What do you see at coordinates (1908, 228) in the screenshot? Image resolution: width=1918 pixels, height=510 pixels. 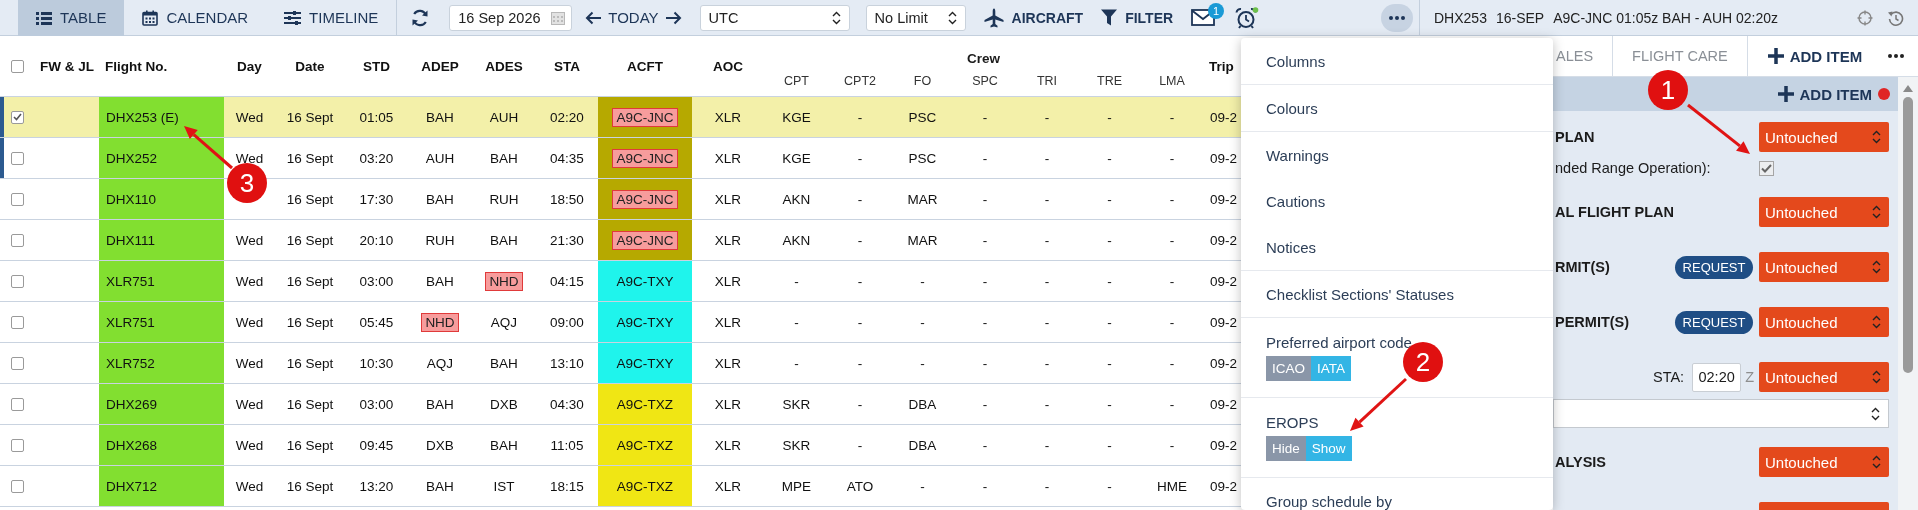 I see `scrollbar-drawing` at bounding box center [1908, 228].